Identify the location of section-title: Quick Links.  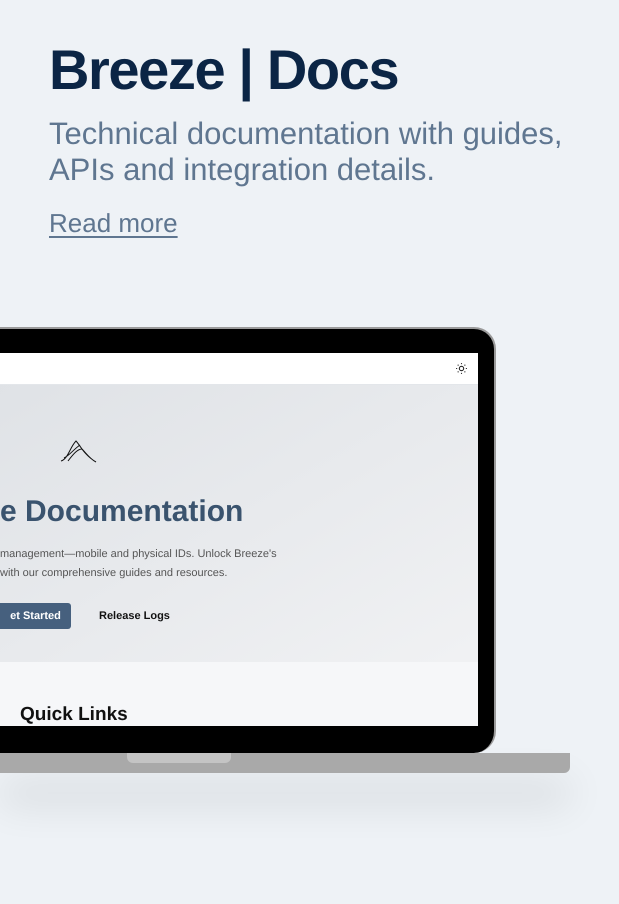
(74, 715).